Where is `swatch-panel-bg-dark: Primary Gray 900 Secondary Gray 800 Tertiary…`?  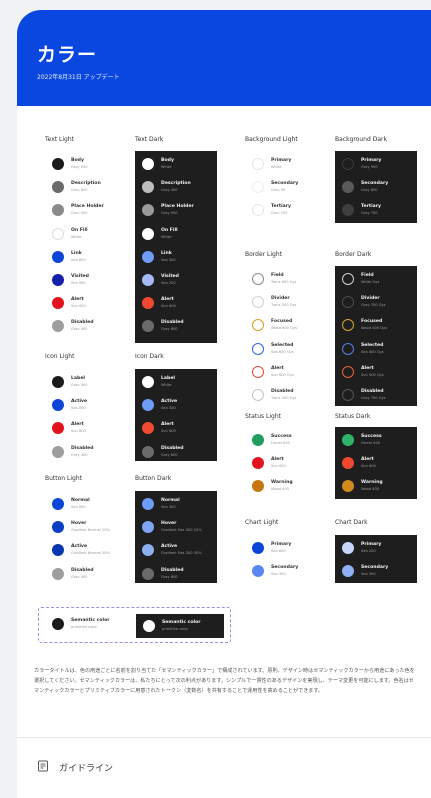
swatch-panel-bg-dark: Primary Gray 900 Secondary Gray 800 Tertiary… is located at coordinates (376, 187).